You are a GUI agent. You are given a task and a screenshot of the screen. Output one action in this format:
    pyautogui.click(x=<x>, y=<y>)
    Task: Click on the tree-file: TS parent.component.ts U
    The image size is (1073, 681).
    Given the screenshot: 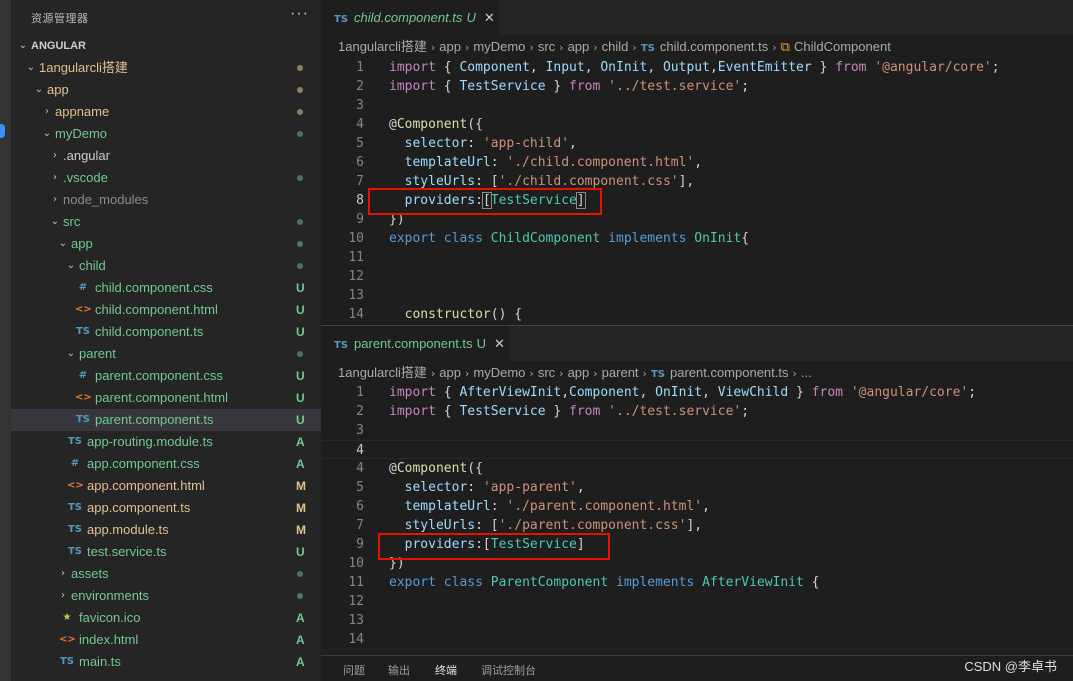 What is the action you would take?
    pyautogui.click(x=166, y=420)
    